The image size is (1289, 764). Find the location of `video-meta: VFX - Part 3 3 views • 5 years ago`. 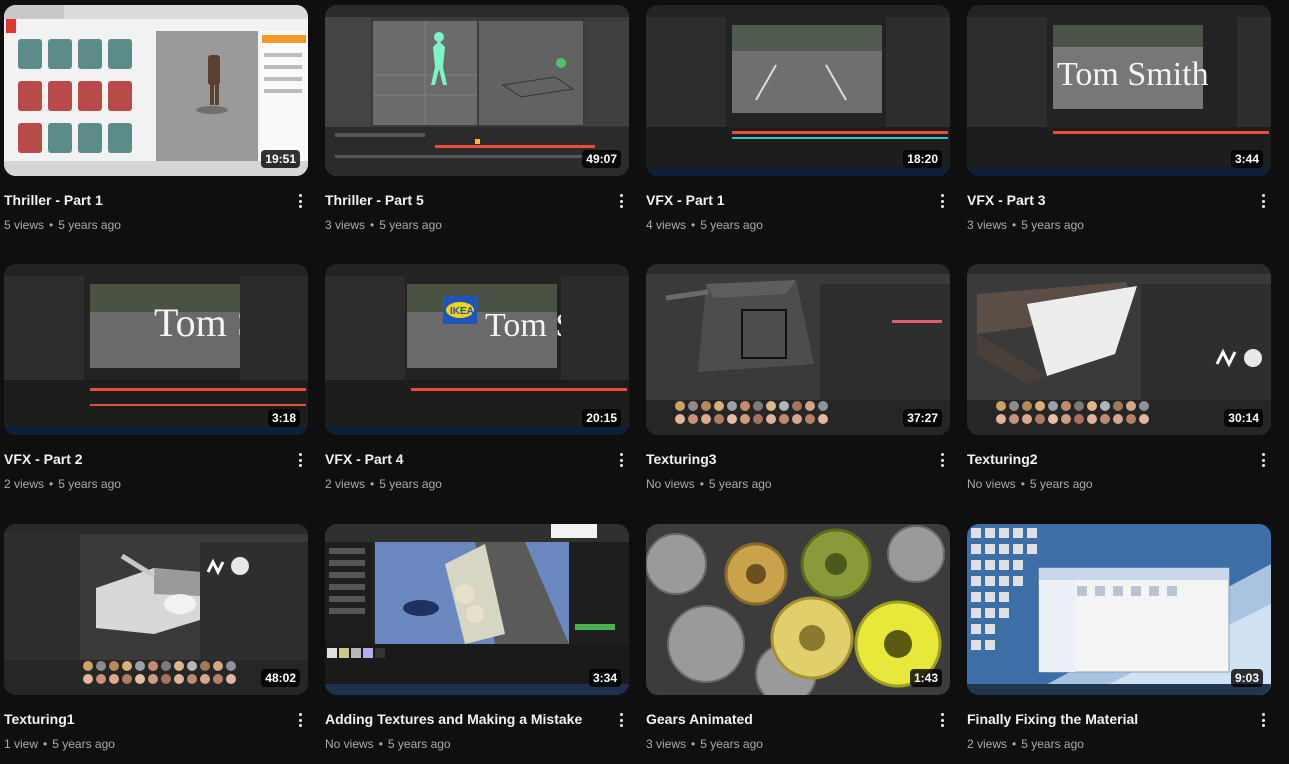

video-meta: VFX - Part 3 3 views • 5 years ago is located at coordinates (1119, 206).